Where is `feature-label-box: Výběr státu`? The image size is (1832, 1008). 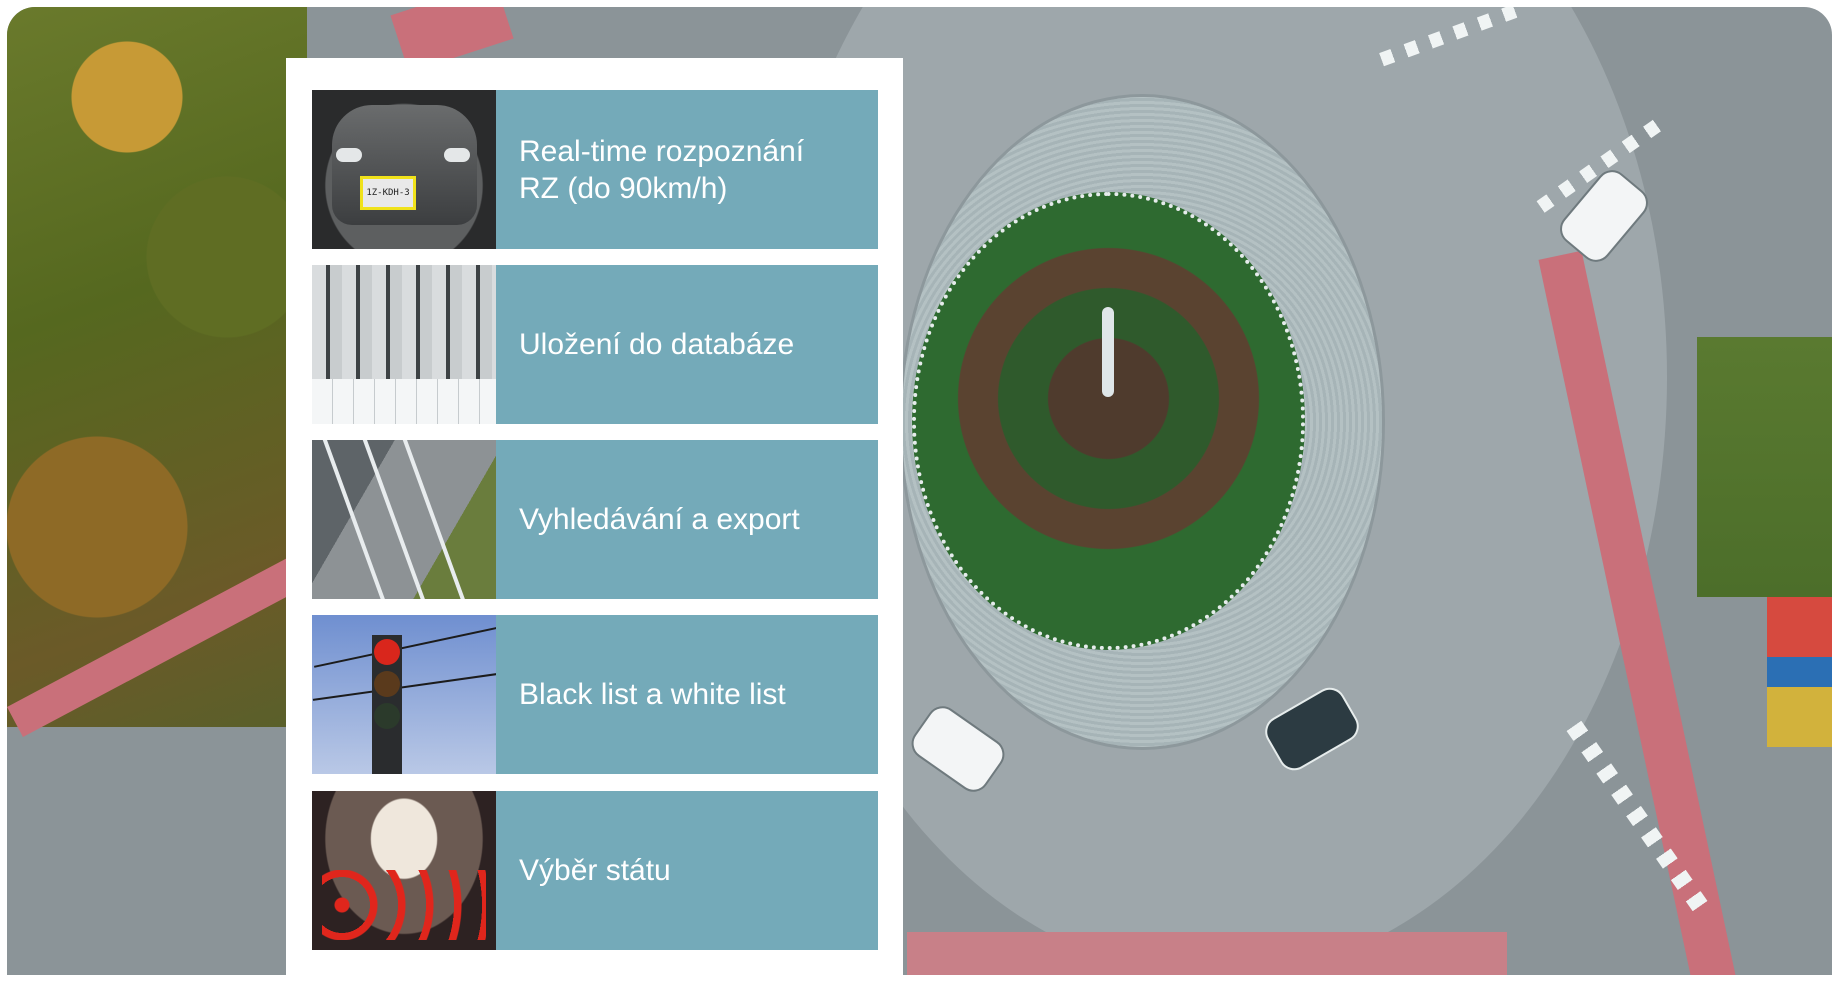
feature-label-box: Výběr státu is located at coordinates (687, 870).